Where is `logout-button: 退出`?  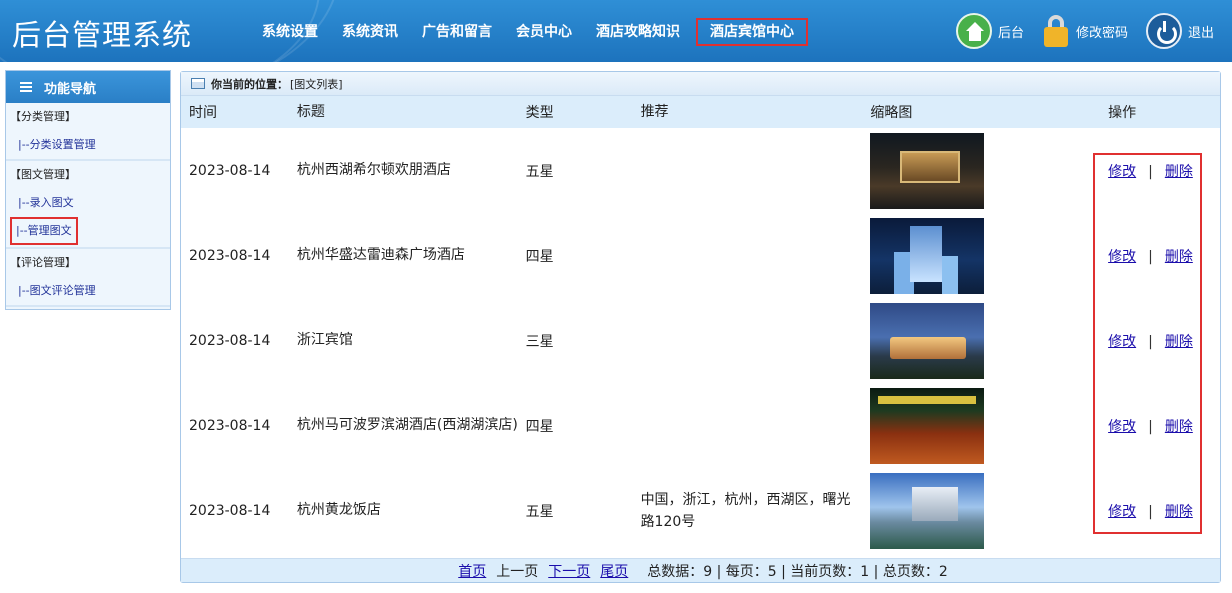
logout-button: 退出 is located at coordinates (1179, 31).